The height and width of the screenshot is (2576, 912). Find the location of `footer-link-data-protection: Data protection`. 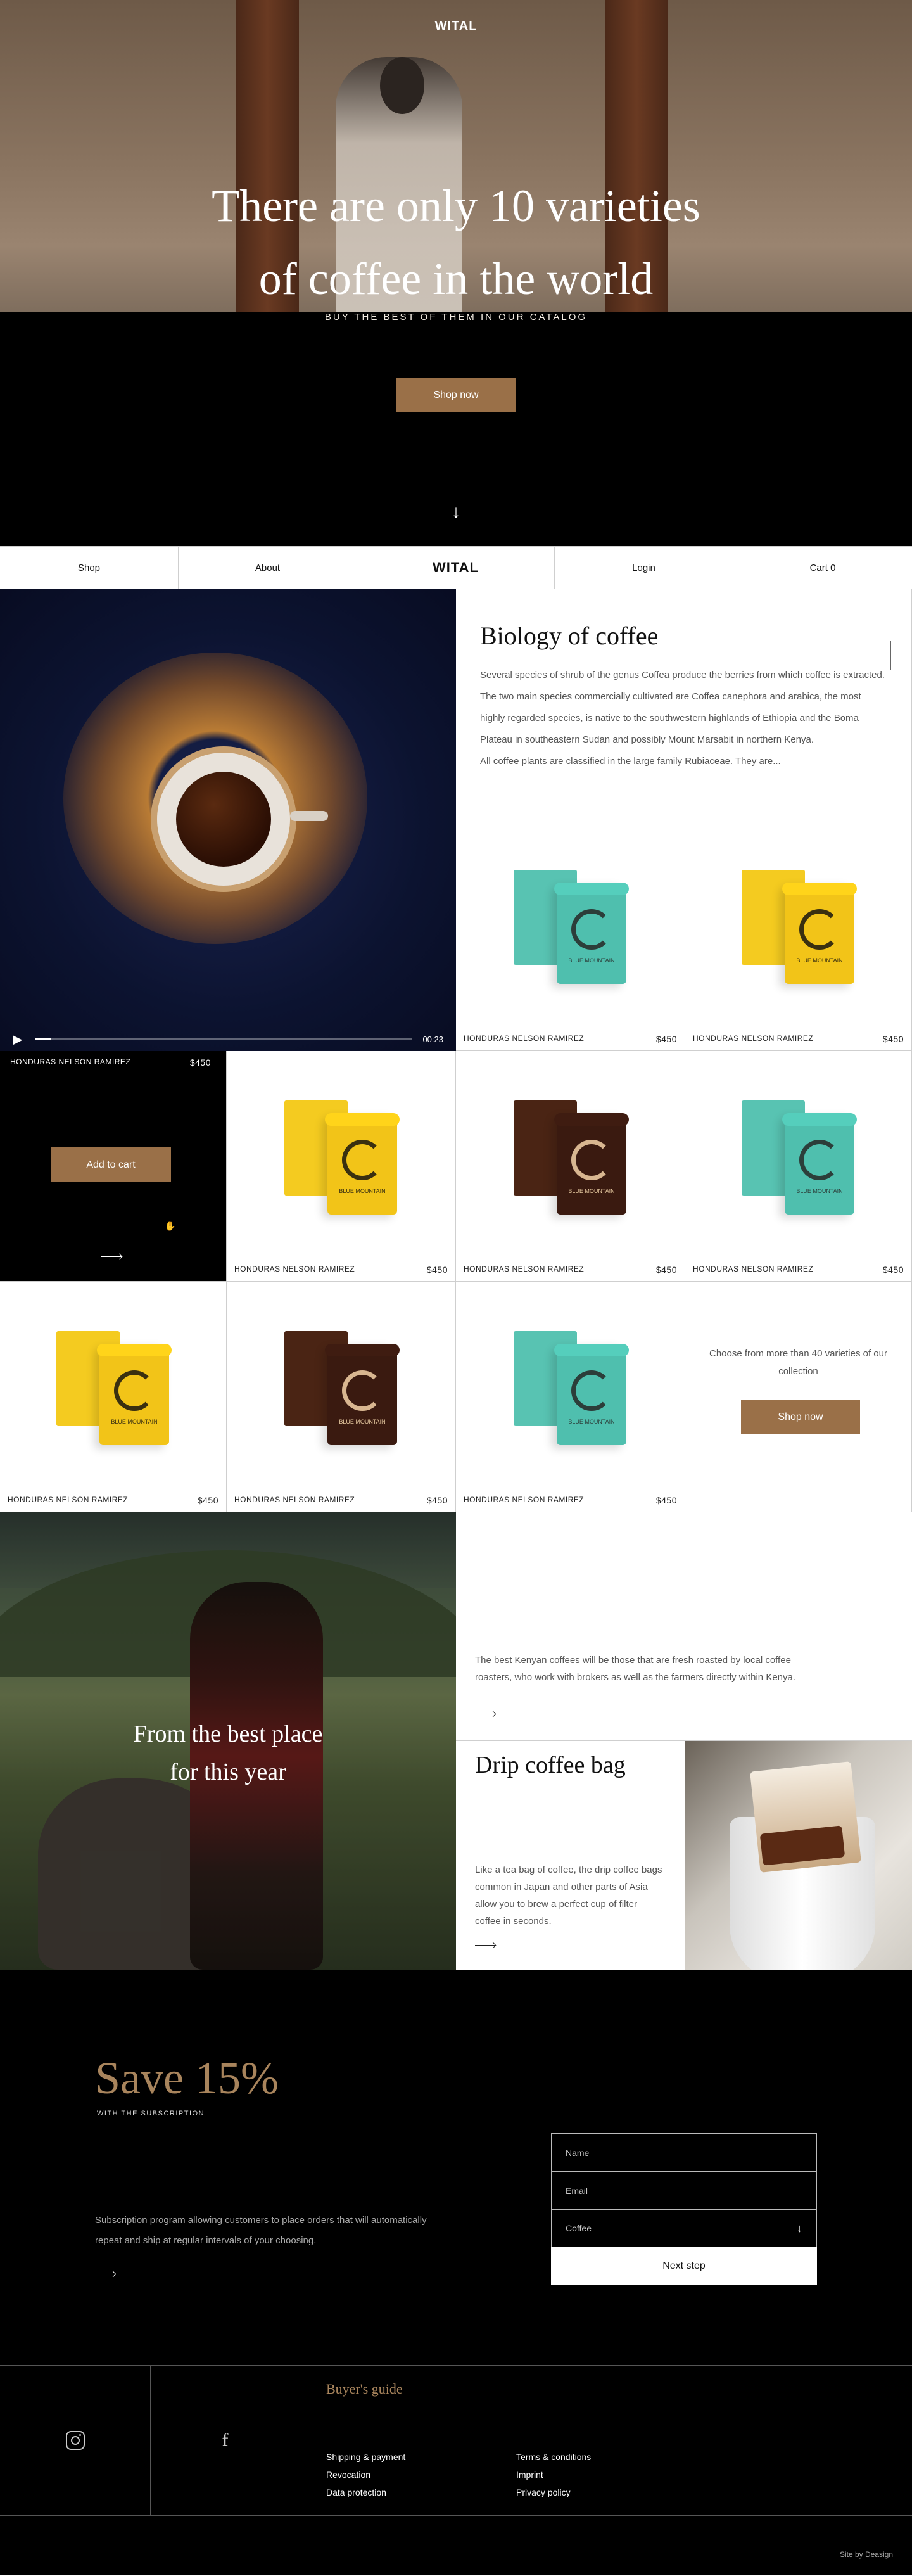

footer-link-data-protection: Data protection is located at coordinates (365, 2492).